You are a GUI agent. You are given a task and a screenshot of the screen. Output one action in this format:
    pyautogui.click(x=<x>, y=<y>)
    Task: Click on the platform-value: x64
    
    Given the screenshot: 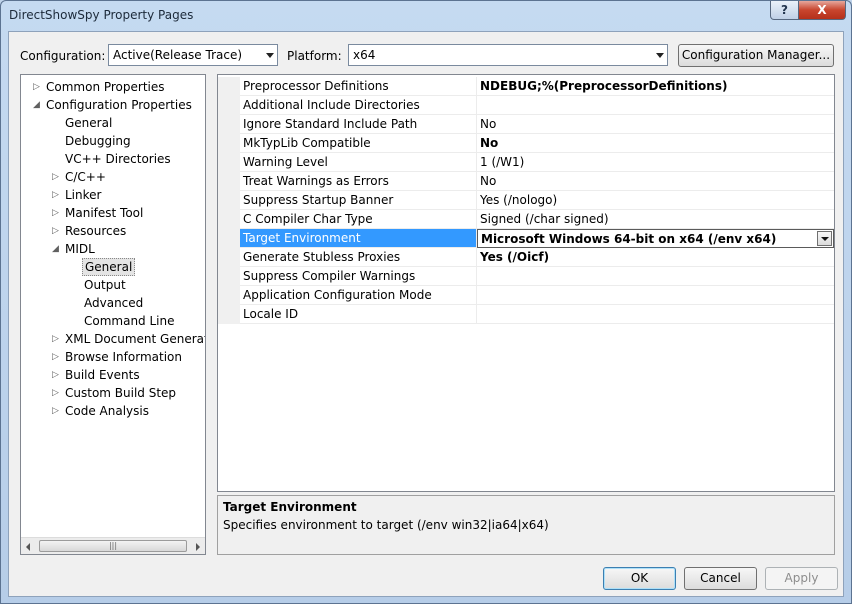 What is the action you would take?
    pyautogui.click(x=364, y=55)
    